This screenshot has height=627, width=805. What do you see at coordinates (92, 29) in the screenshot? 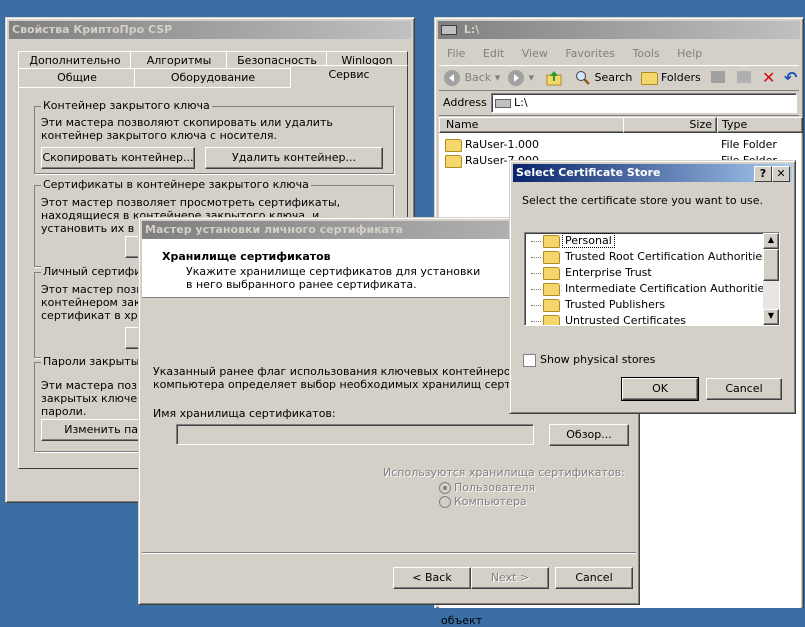
I see `csp-title: Свойства КриптоПро CSP` at bounding box center [92, 29].